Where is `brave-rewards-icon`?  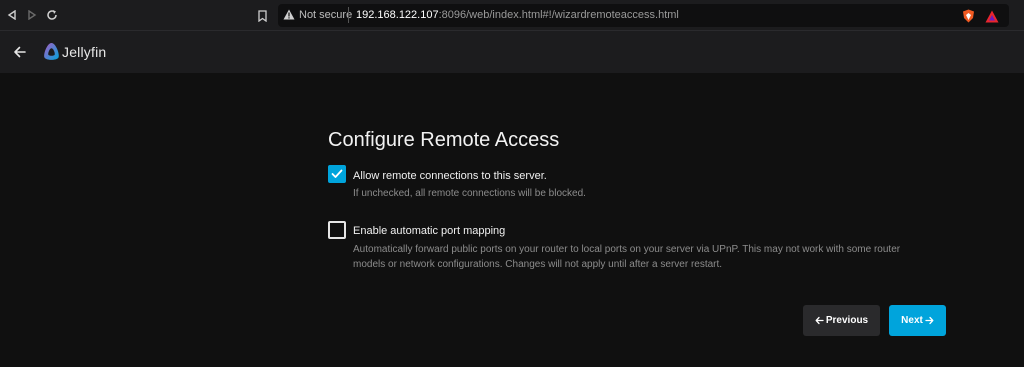 brave-rewards-icon is located at coordinates (992, 17).